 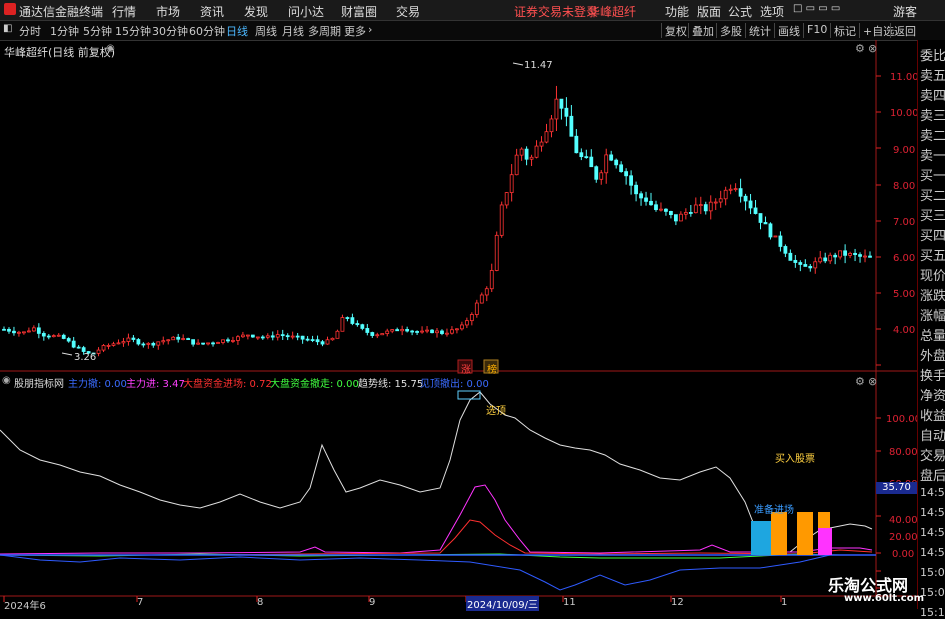 What do you see at coordinates (932, 454) in the screenshot?
I see `side-panel-item: 交易` at bounding box center [932, 454].